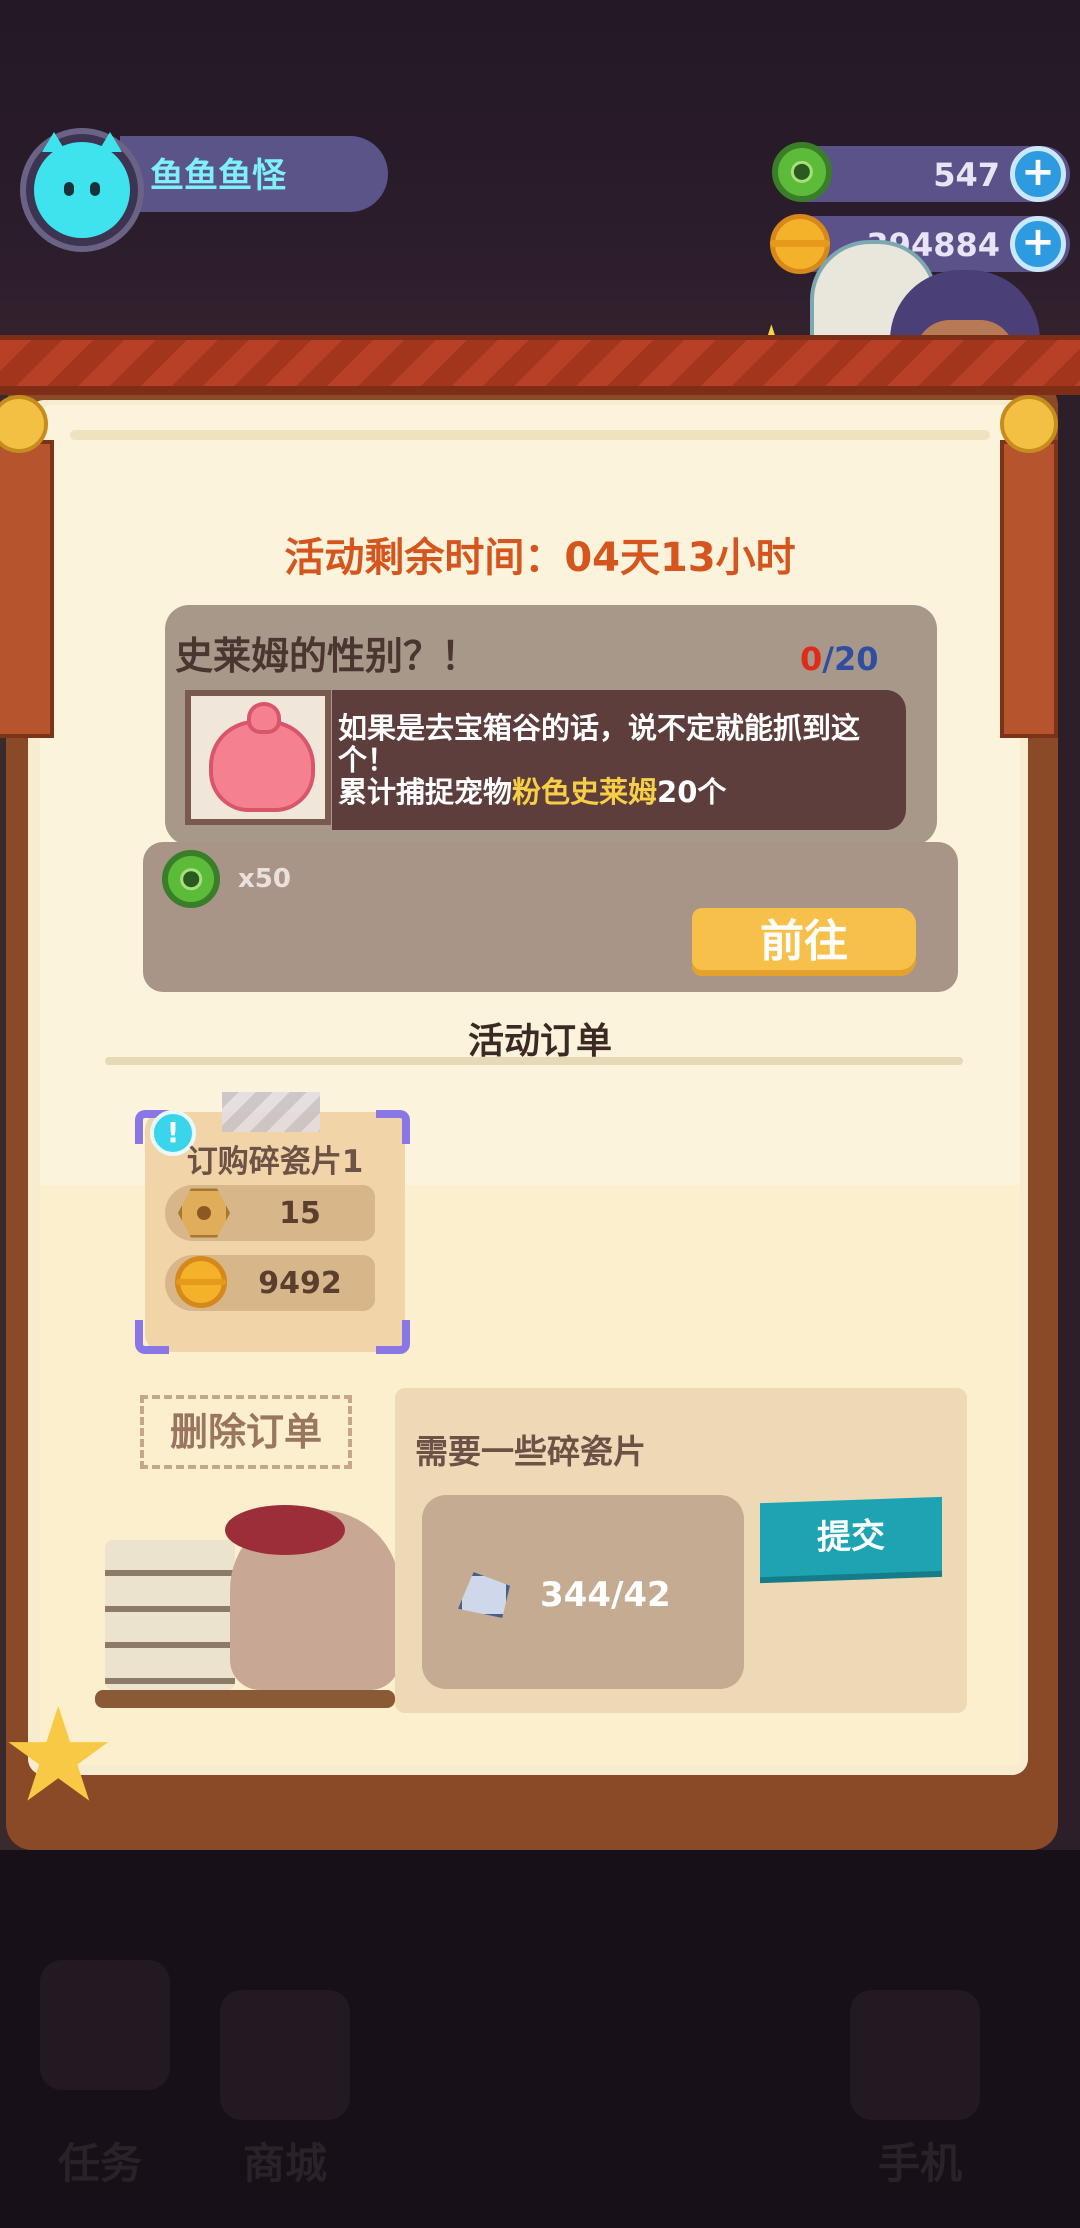 Image resolution: width=1080 pixels, height=2228 pixels. Describe the element at coordinates (170, 1615) in the screenshot. I see `book-stack` at that location.